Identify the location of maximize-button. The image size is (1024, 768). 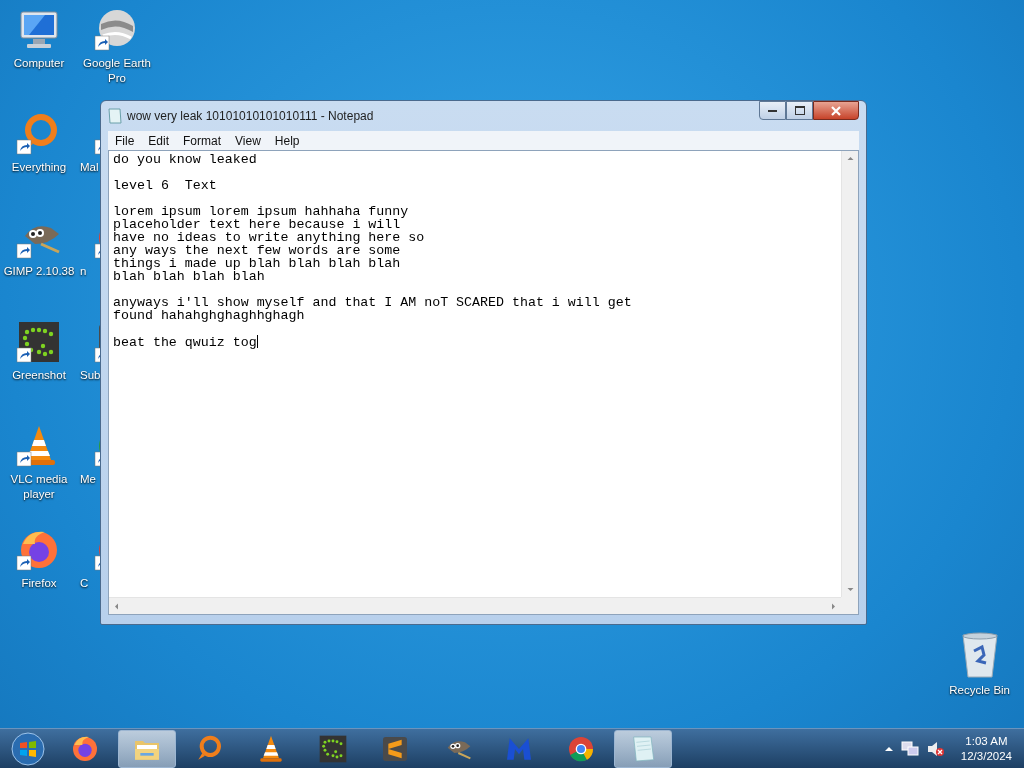
(799, 110).